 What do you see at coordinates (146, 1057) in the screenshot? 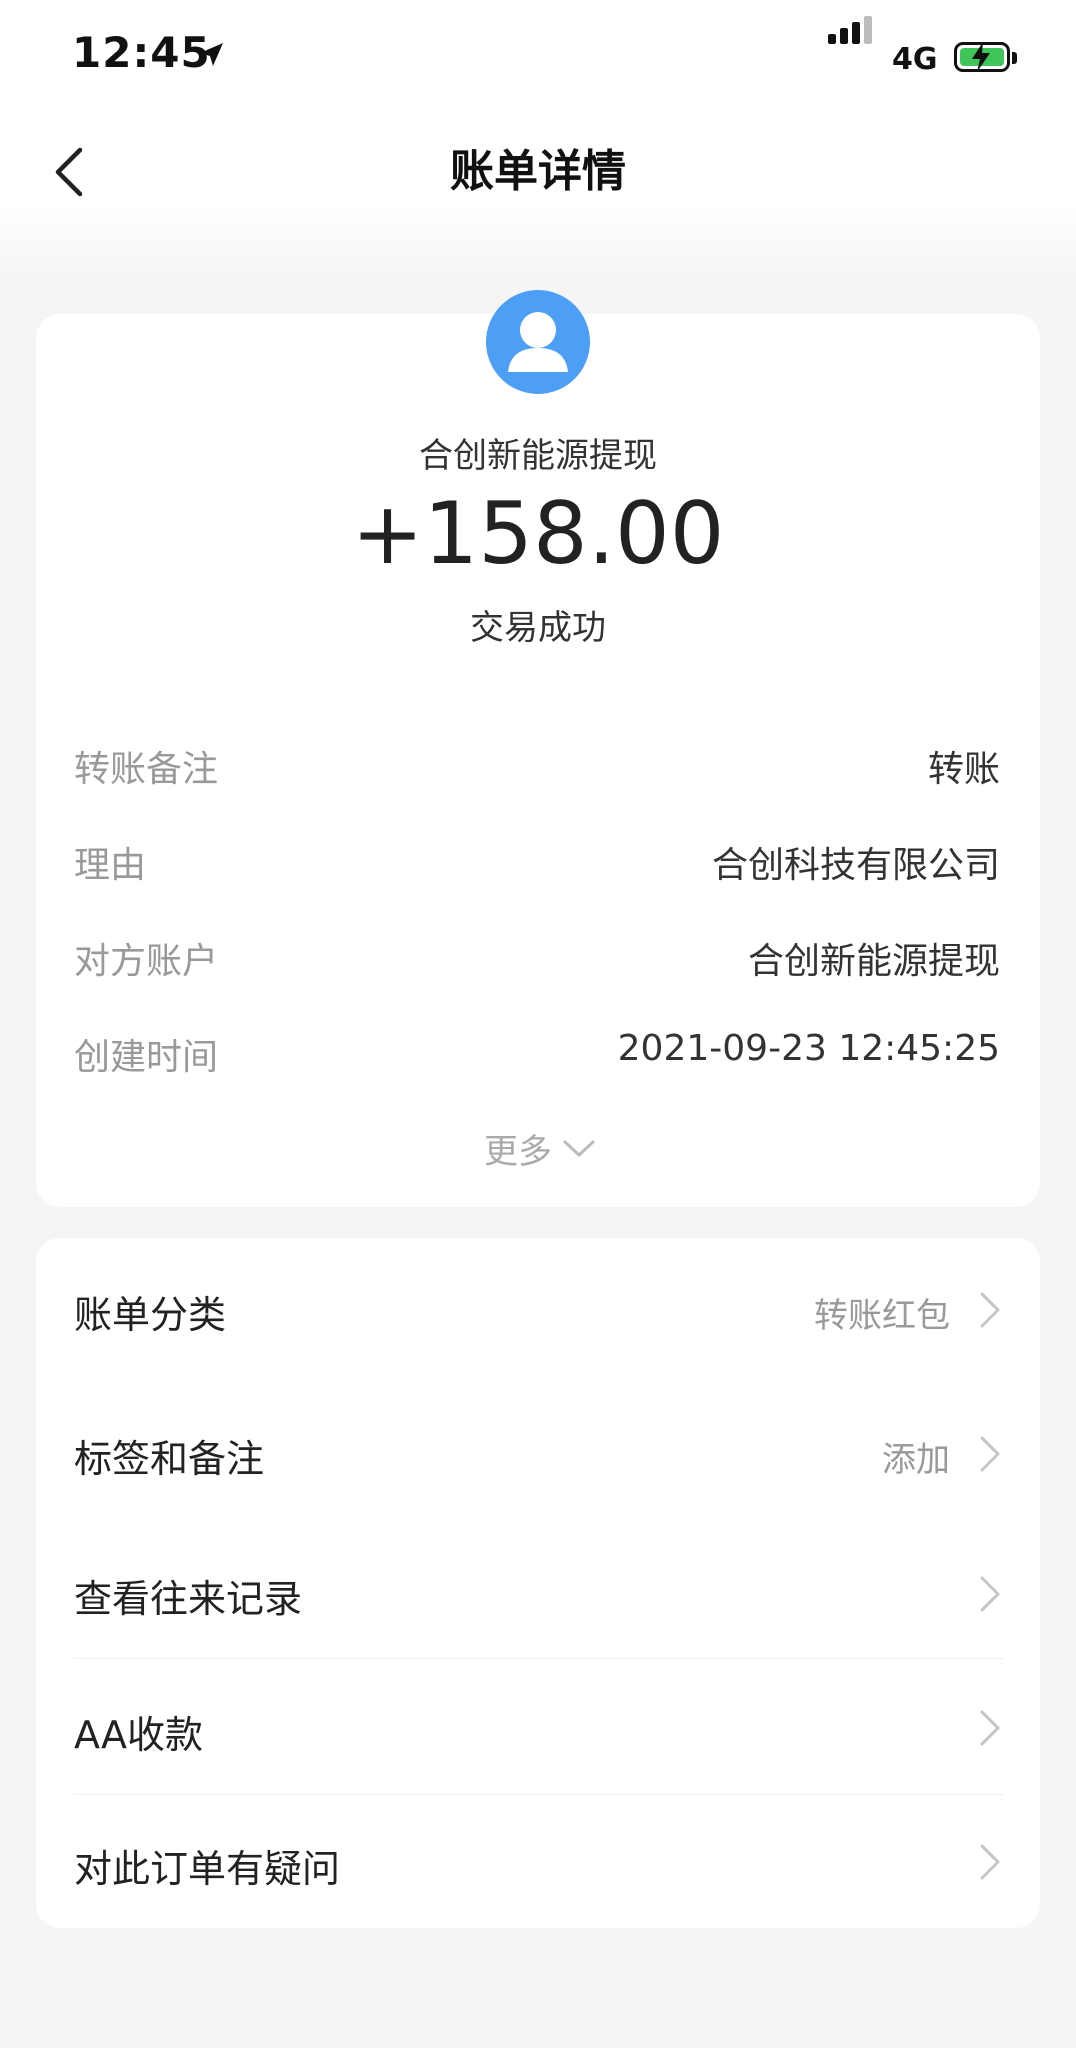
I see `detail-label-created-time: 创建时间` at bounding box center [146, 1057].